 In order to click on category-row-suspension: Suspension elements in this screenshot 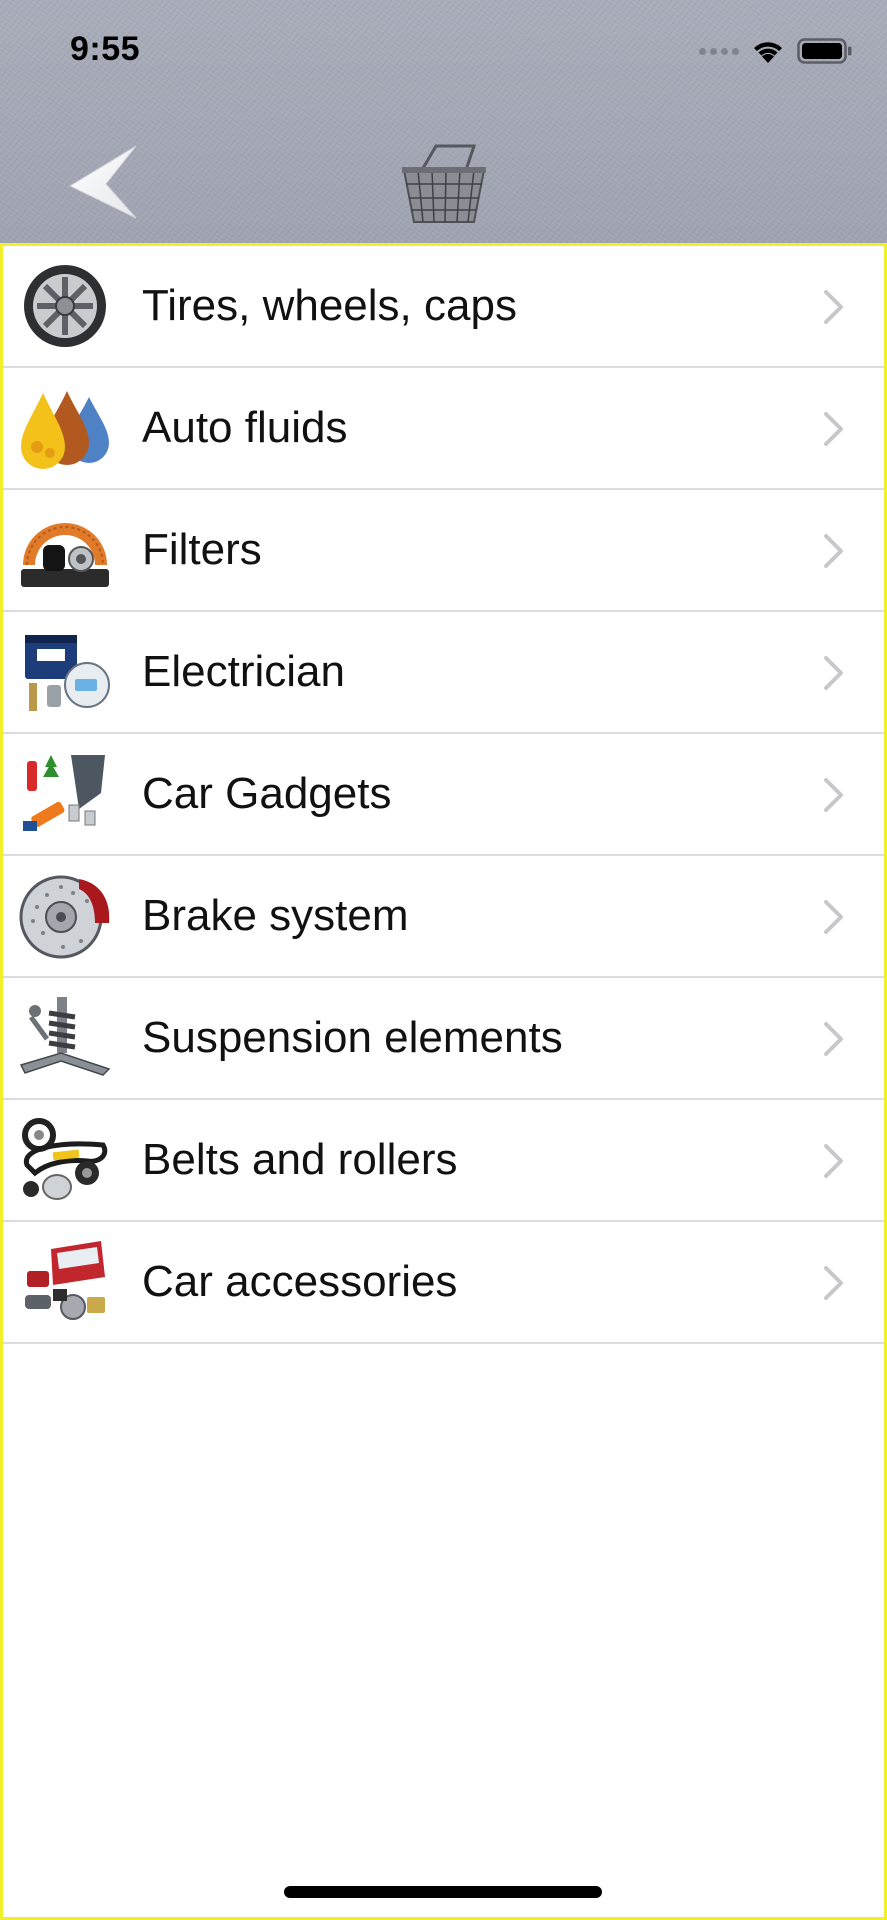, I will do `click(443, 1039)`.